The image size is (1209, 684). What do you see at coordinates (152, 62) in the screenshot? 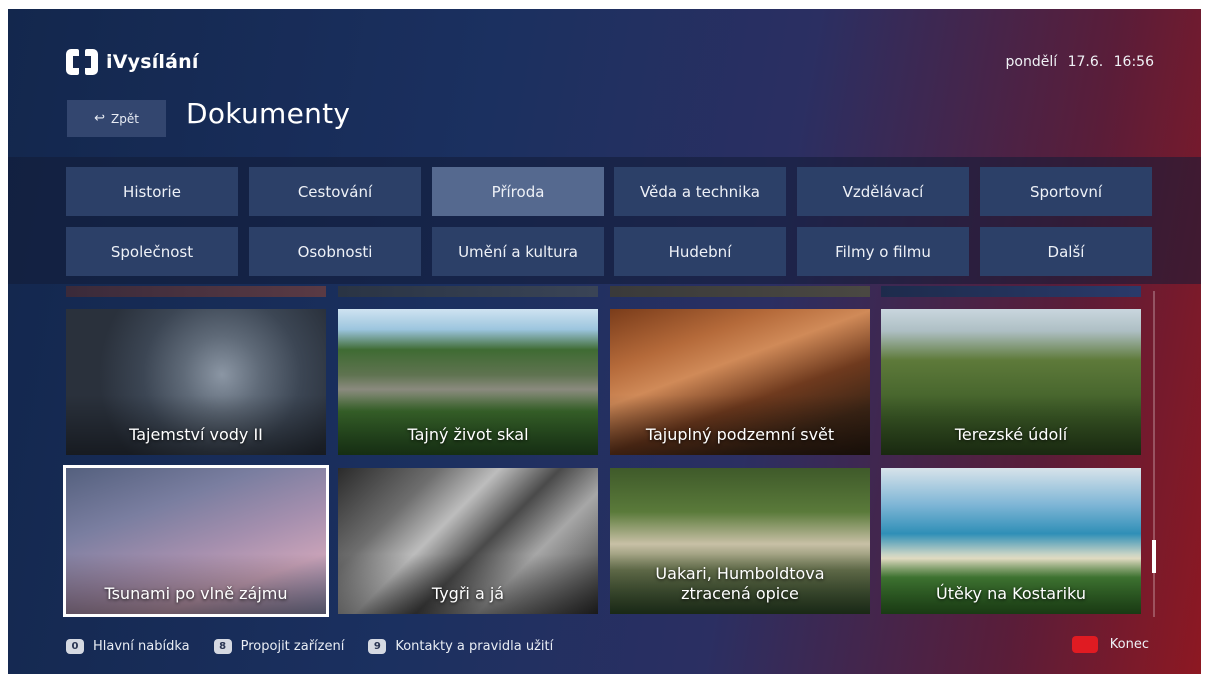
I see `brand-name: iVysílání` at bounding box center [152, 62].